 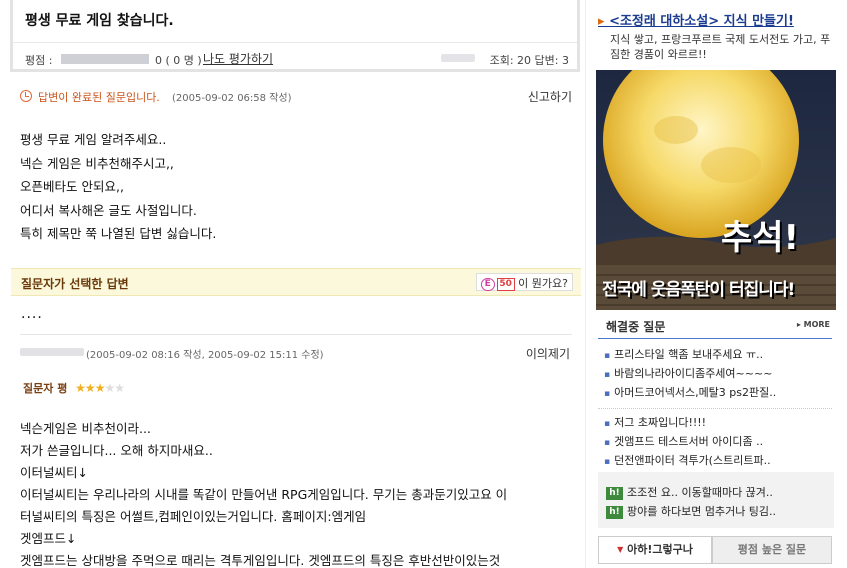 What do you see at coordinates (715, 408) in the screenshot?
I see `list-divider` at bounding box center [715, 408].